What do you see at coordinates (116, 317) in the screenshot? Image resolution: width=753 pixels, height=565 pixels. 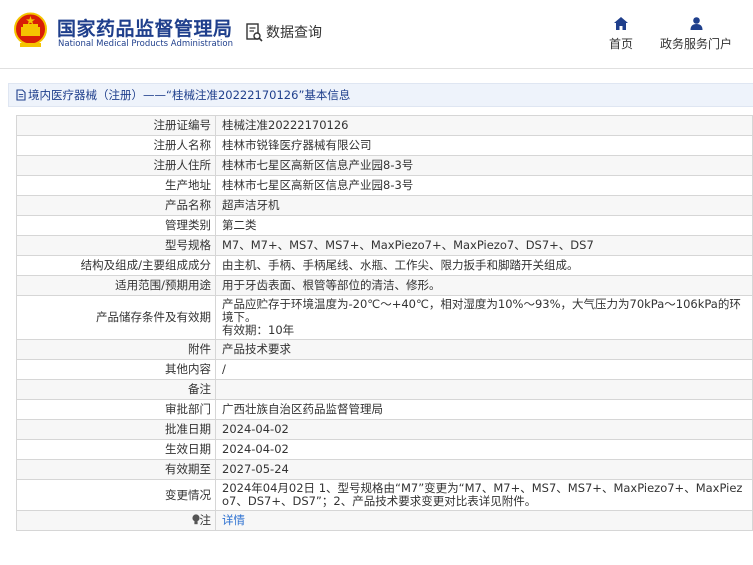 I see `field-label: 产品储存条件及有效期` at bounding box center [116, 317].